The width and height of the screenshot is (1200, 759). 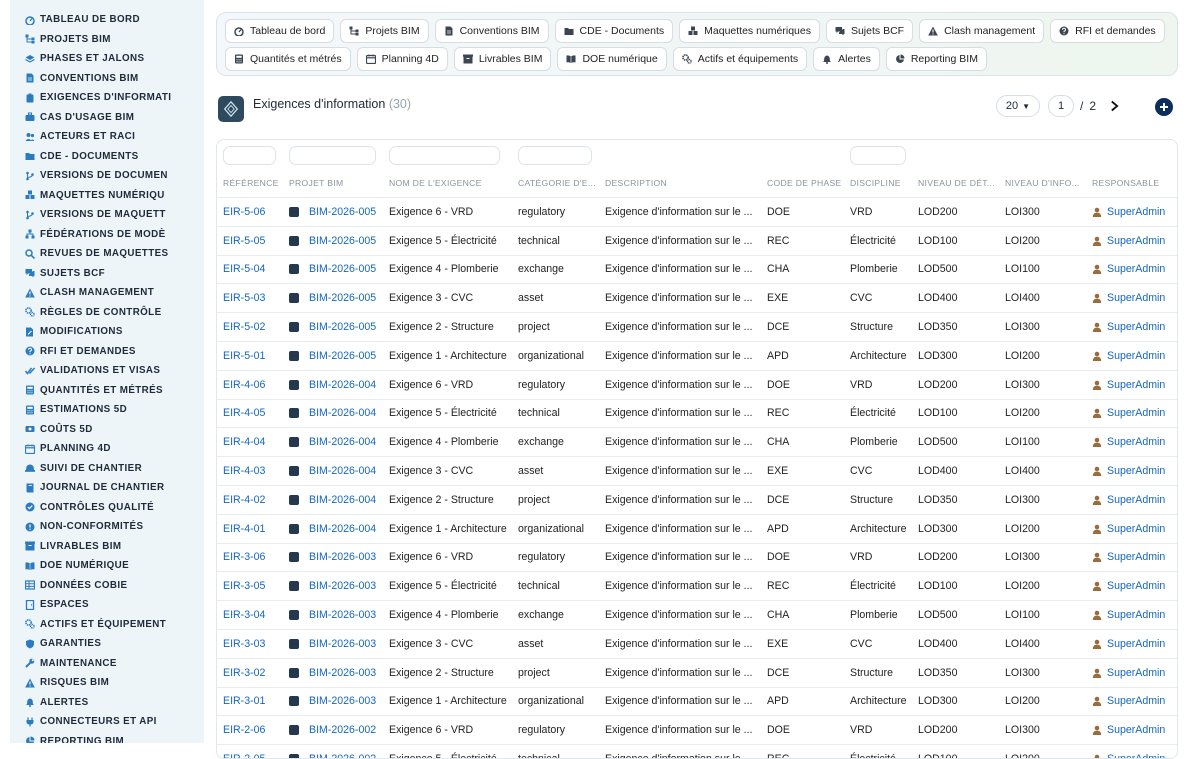 What do you see at coordinates (444, 155) in the screenshot?
I see `filter-name-input` at bounding box center [444, 155].